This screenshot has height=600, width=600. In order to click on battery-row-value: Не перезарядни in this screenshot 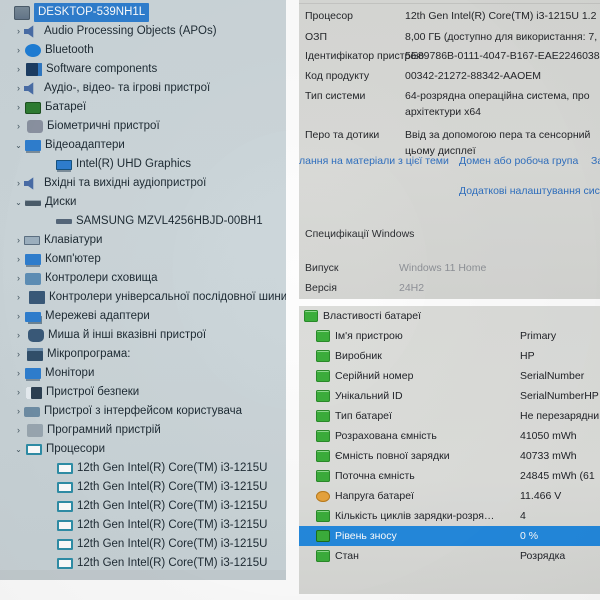, I will do `click(560, 416)`.